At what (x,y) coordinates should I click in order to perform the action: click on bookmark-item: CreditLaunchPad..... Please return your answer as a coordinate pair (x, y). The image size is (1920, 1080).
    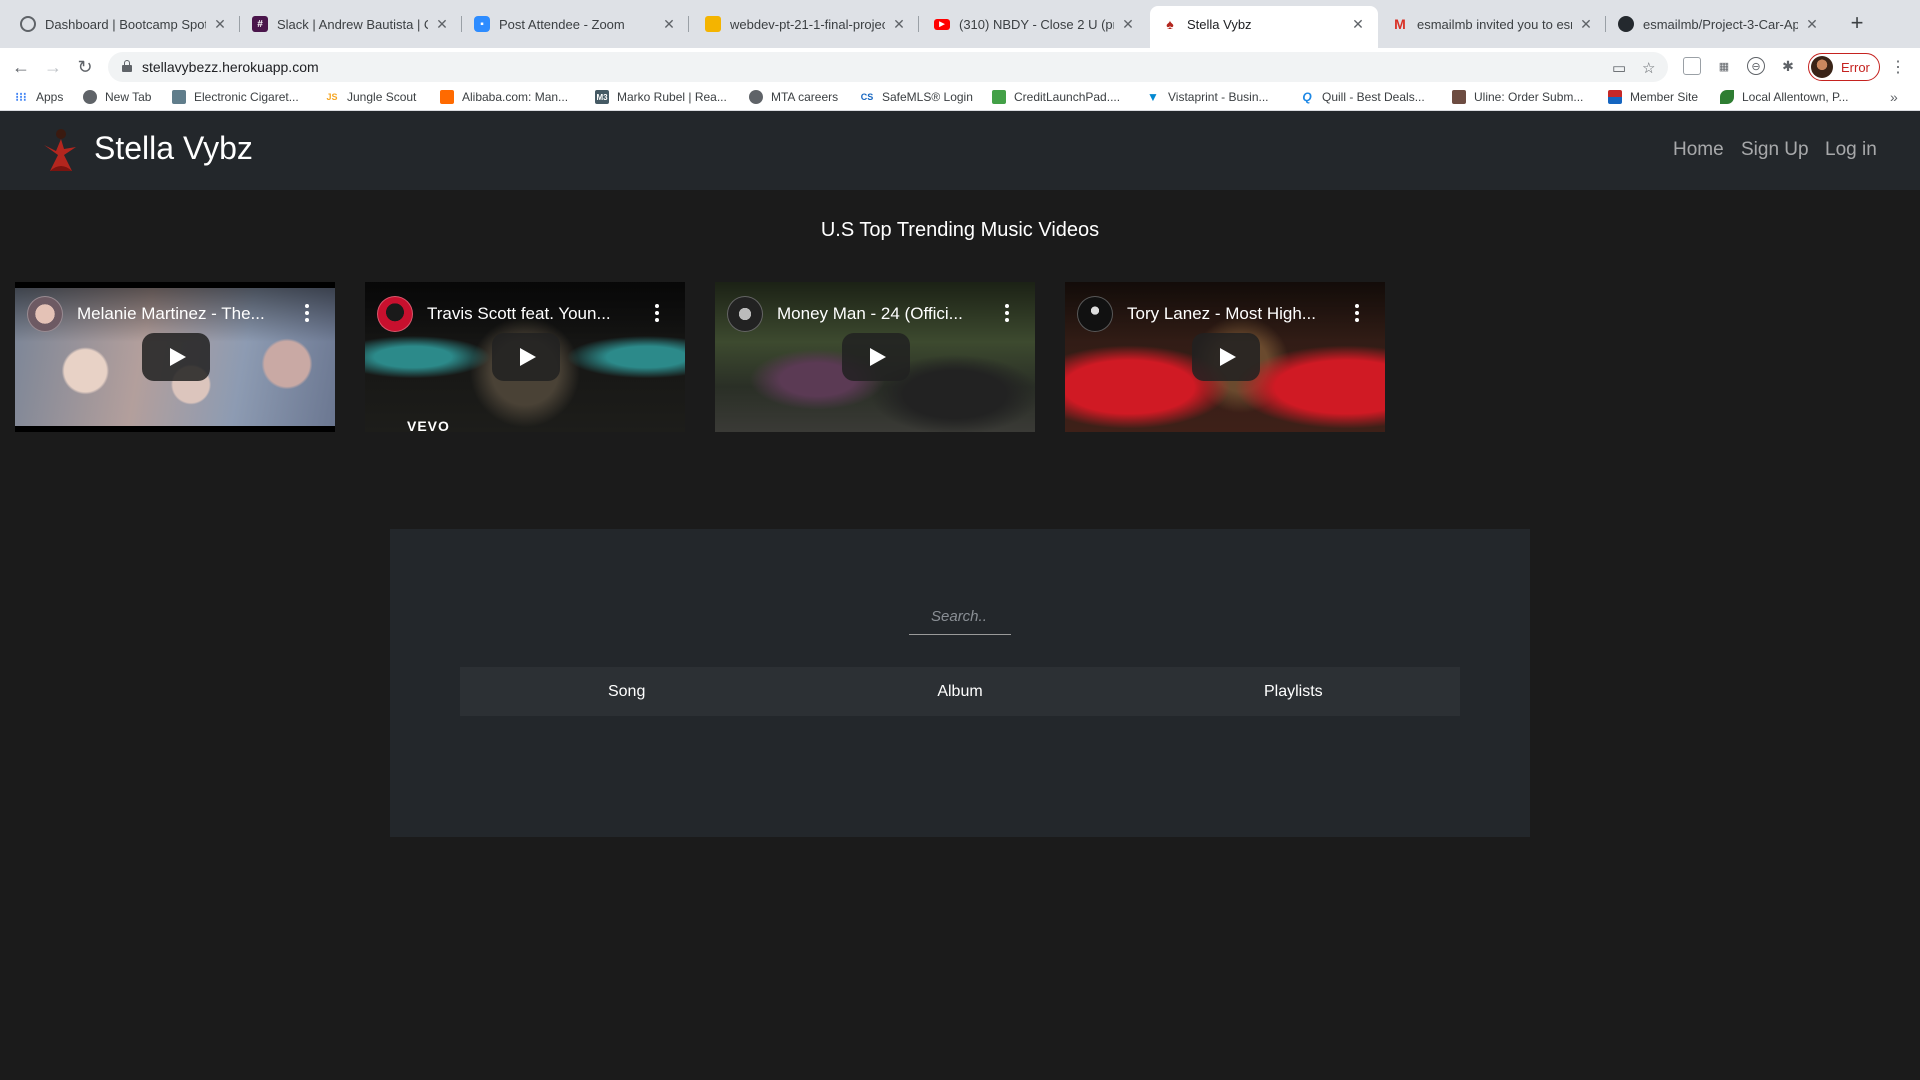
    Looking at the image, I should click on (1056, 97).